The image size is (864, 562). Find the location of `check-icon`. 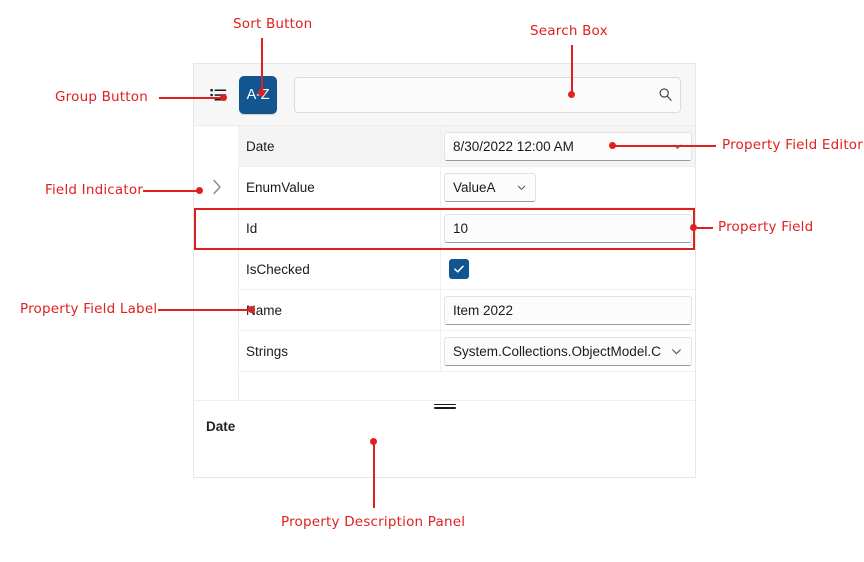

check-icon is located at coordinates (459, 269).